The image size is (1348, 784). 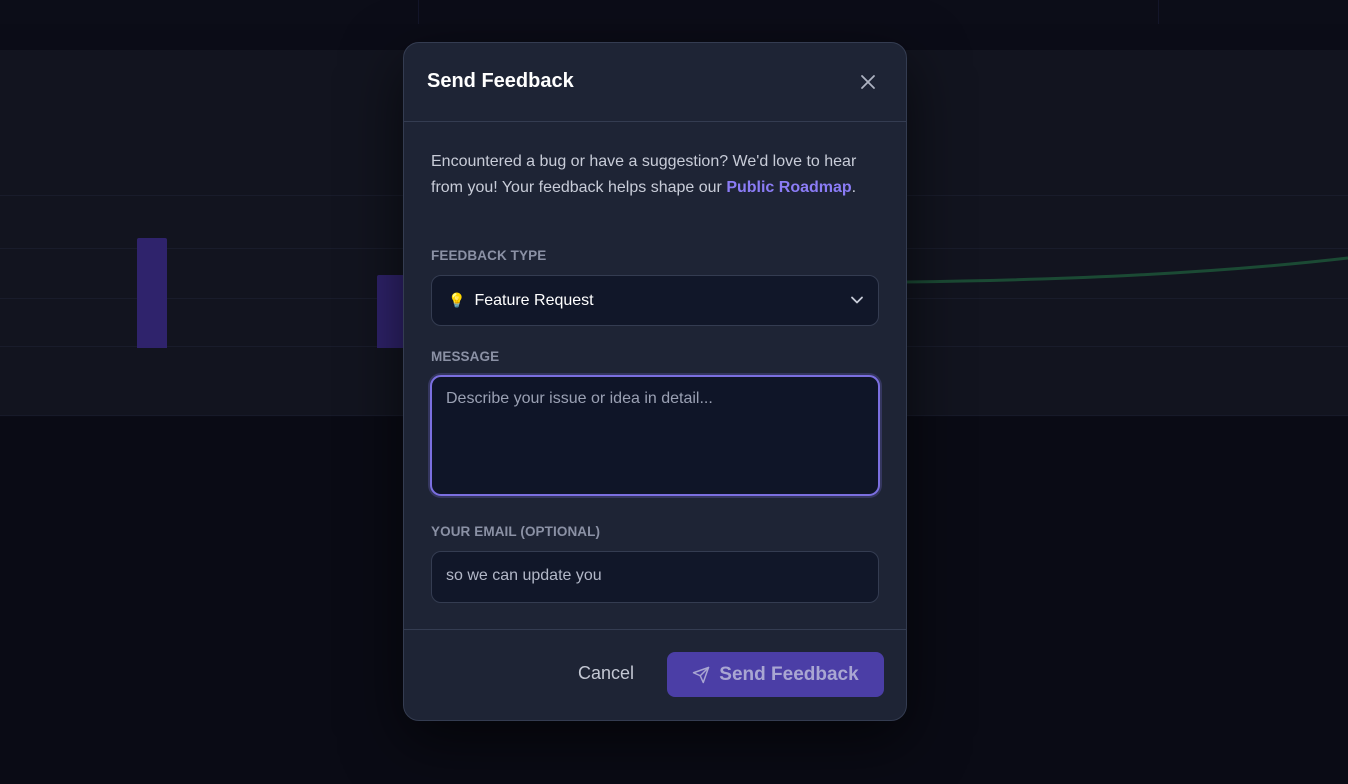 What do you see at coordinates (655, 82) in the screenshot?
I see `modal-header: Send Feedback` at bounding box center [655, 82].